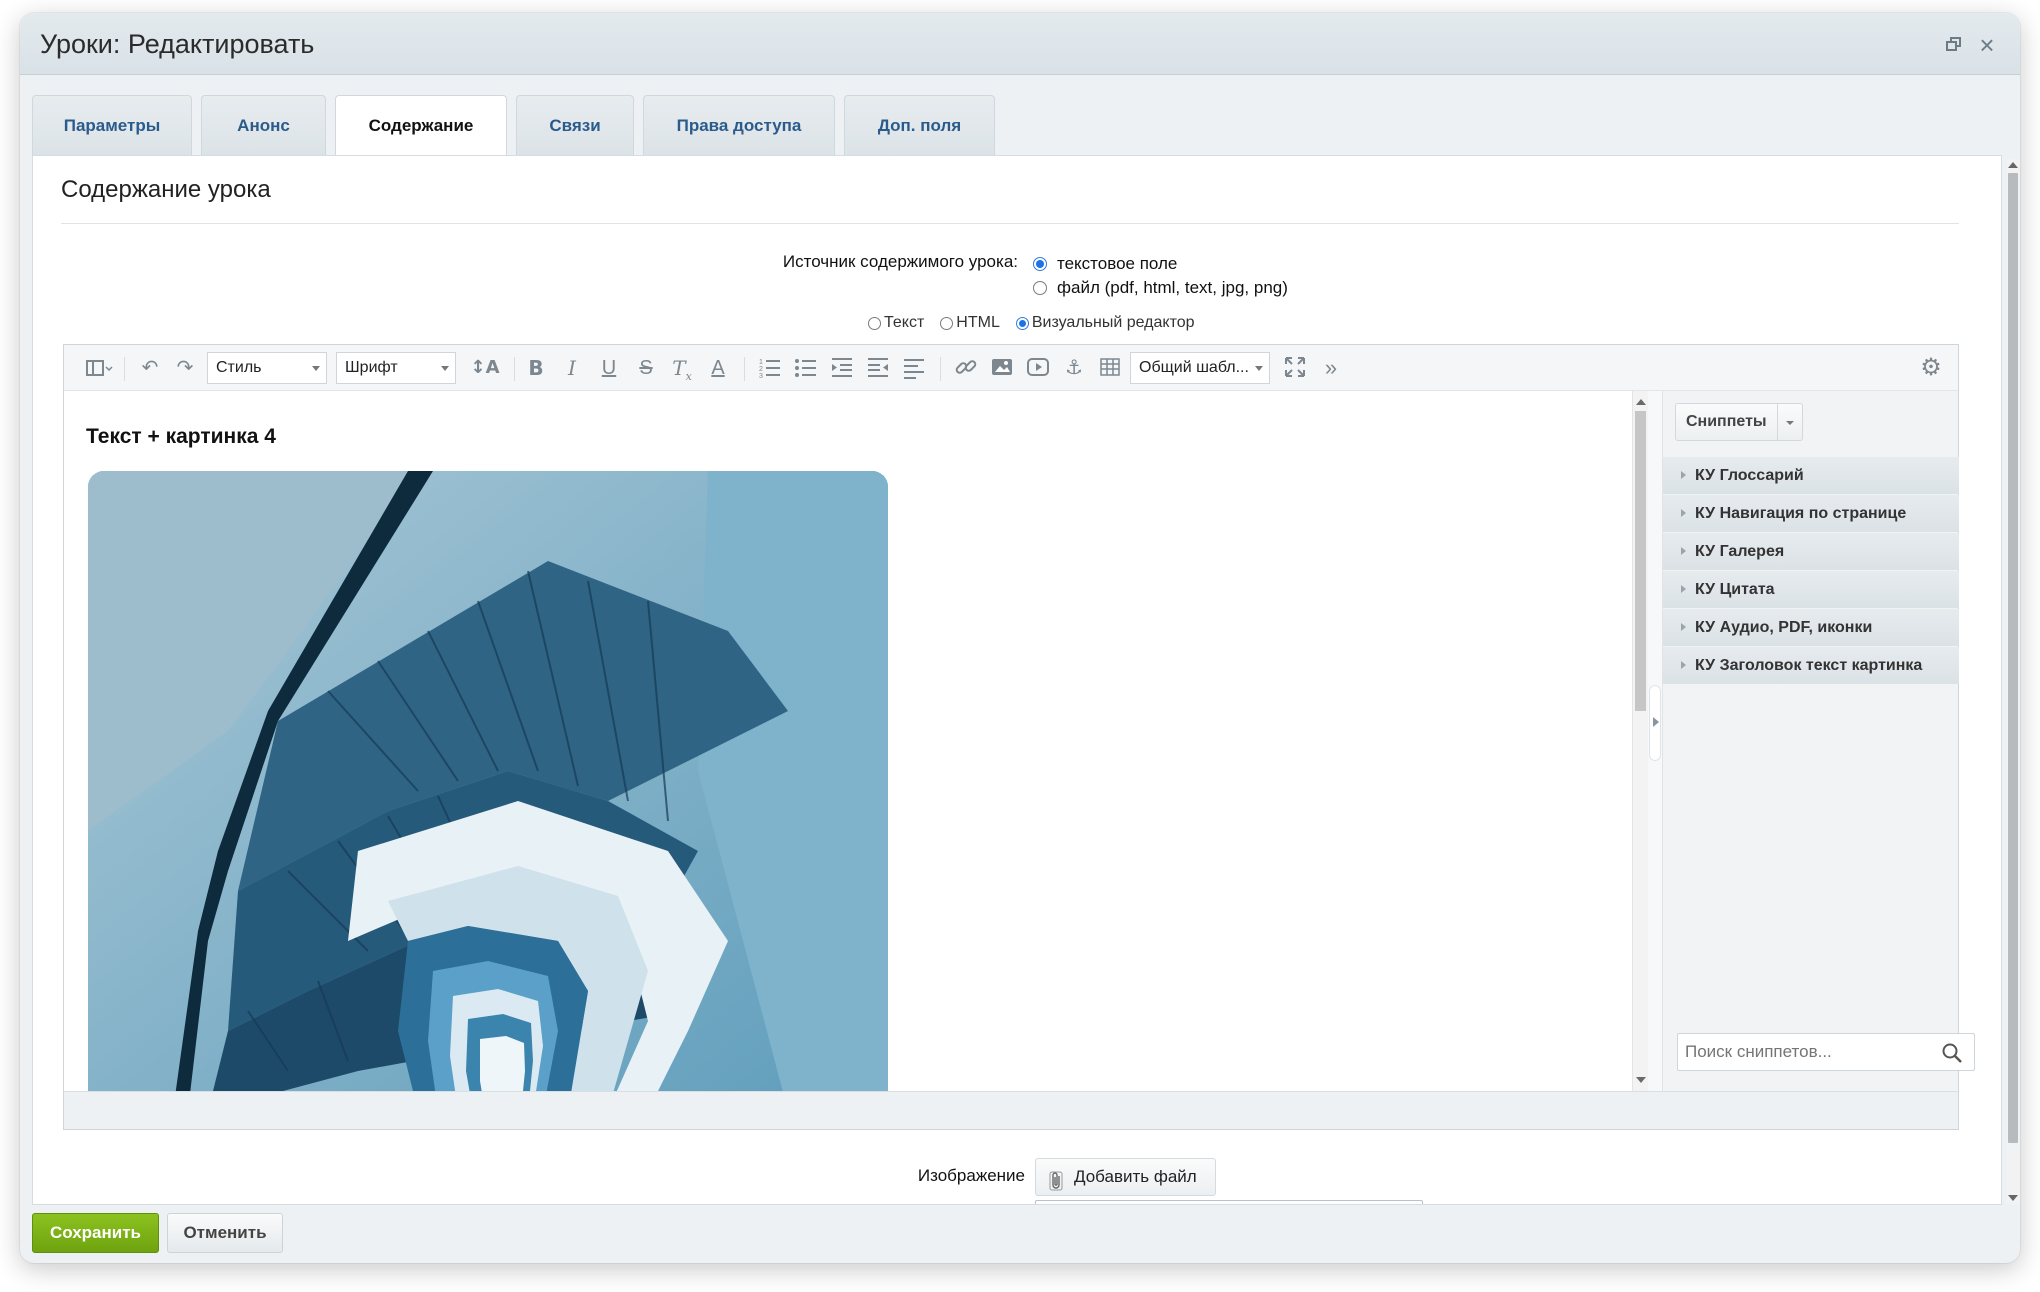 This screenshot has height=1292, width=2040. What do you see at coordinates (371, 367) in the screenshot?
I see `font-select-value: Шрифт` at bounding box center [371, 367].